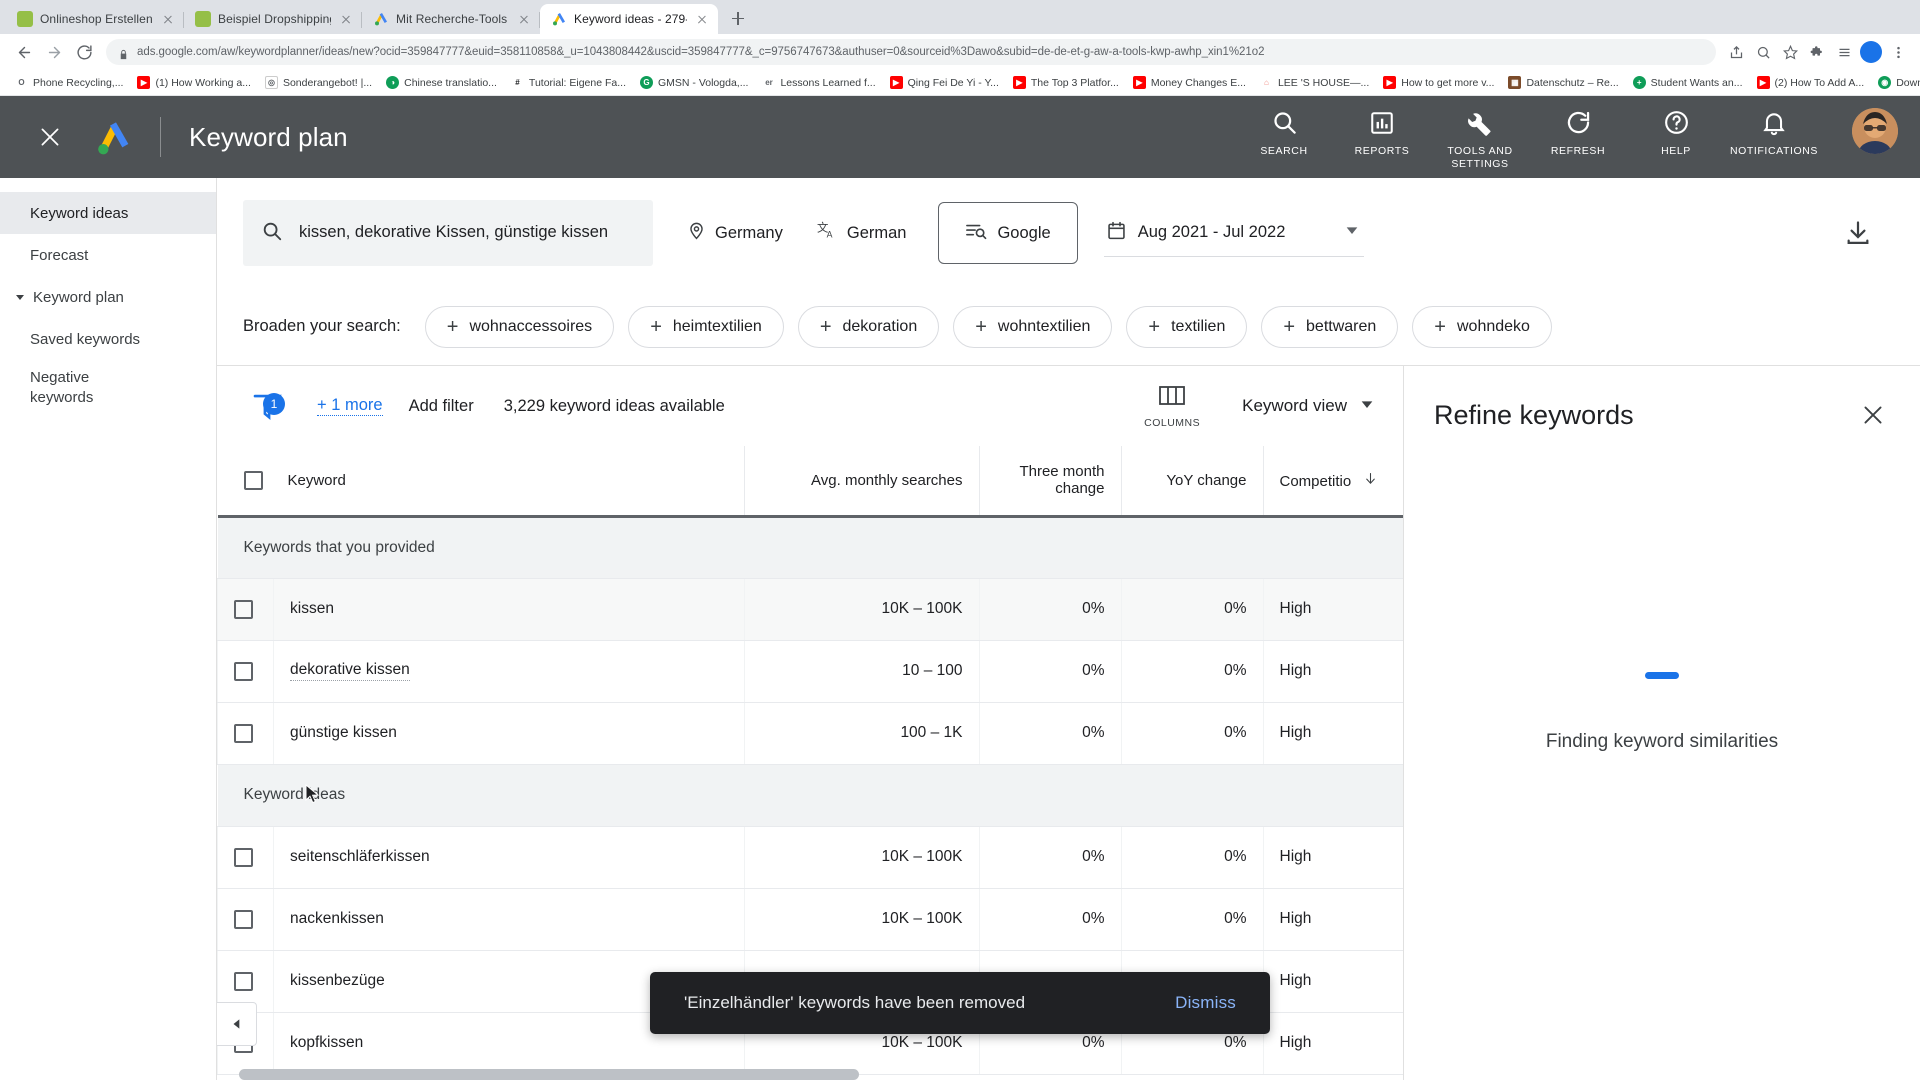  I want to click on share-icon, so click(1736, 52).